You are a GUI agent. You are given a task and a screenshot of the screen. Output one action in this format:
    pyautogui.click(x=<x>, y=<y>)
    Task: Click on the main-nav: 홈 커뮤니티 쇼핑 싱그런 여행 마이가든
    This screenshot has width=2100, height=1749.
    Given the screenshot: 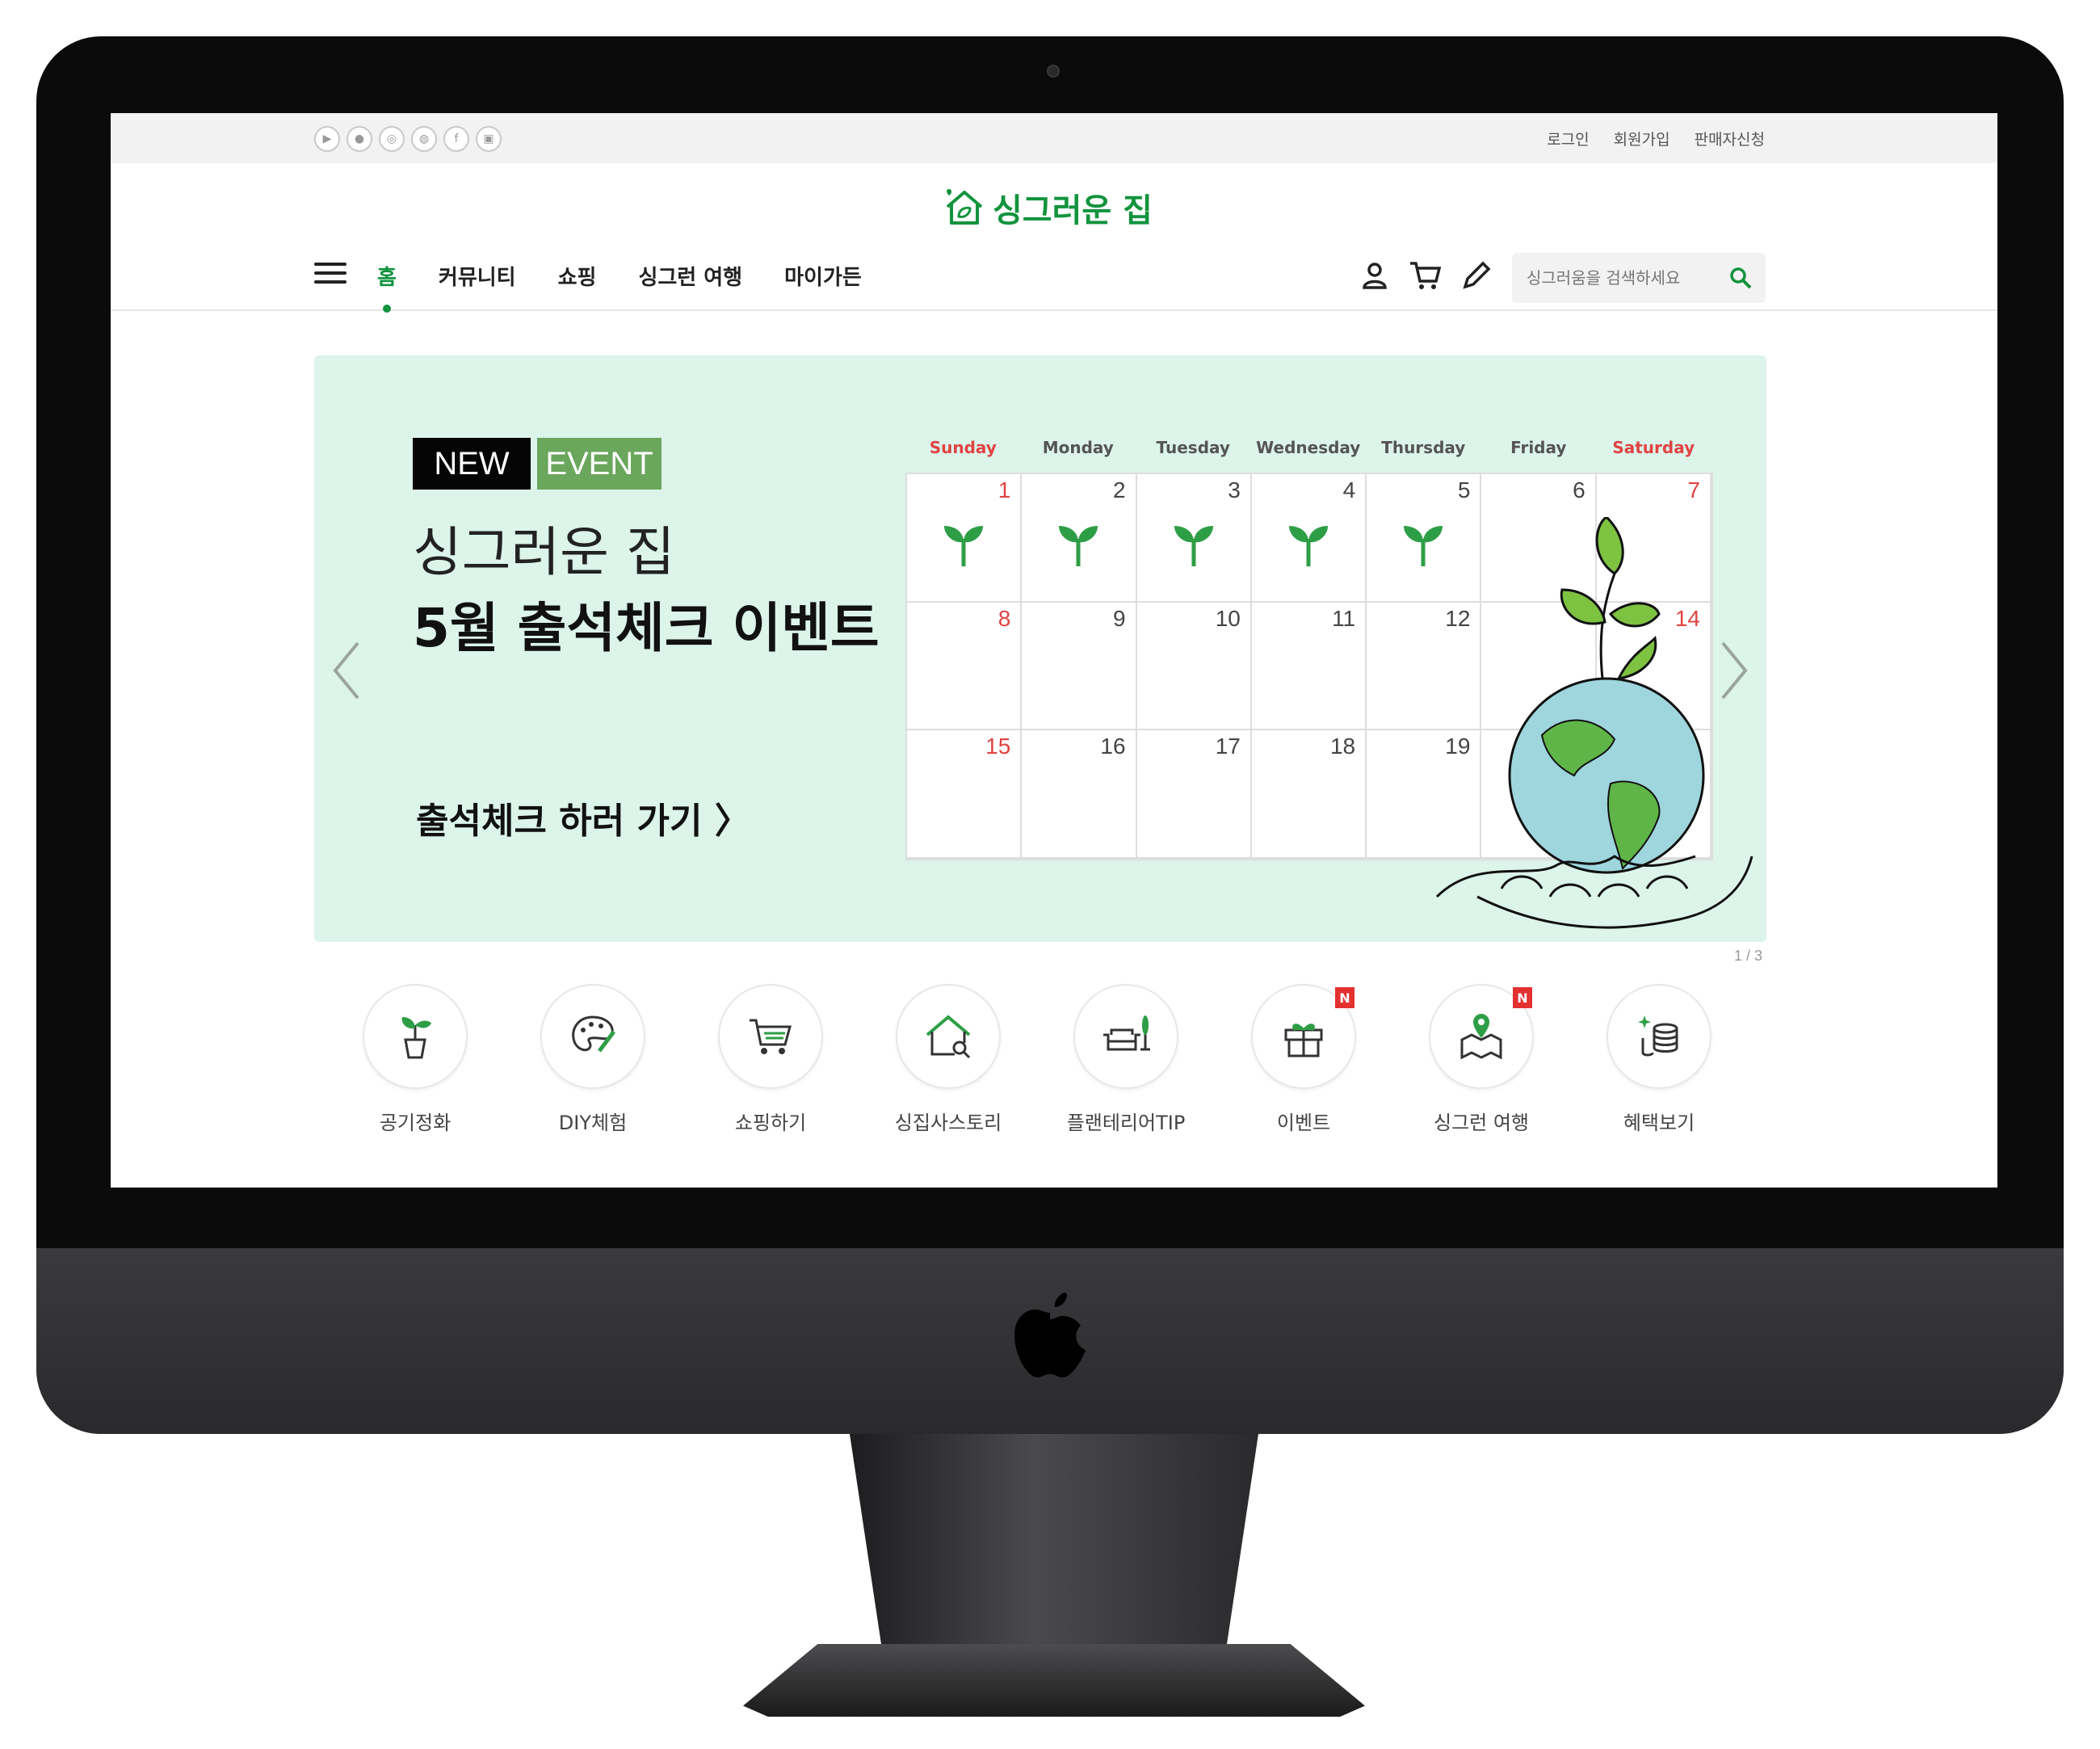 What is the action you would take?
    pyautogui.click(x=1054, y=283)
    